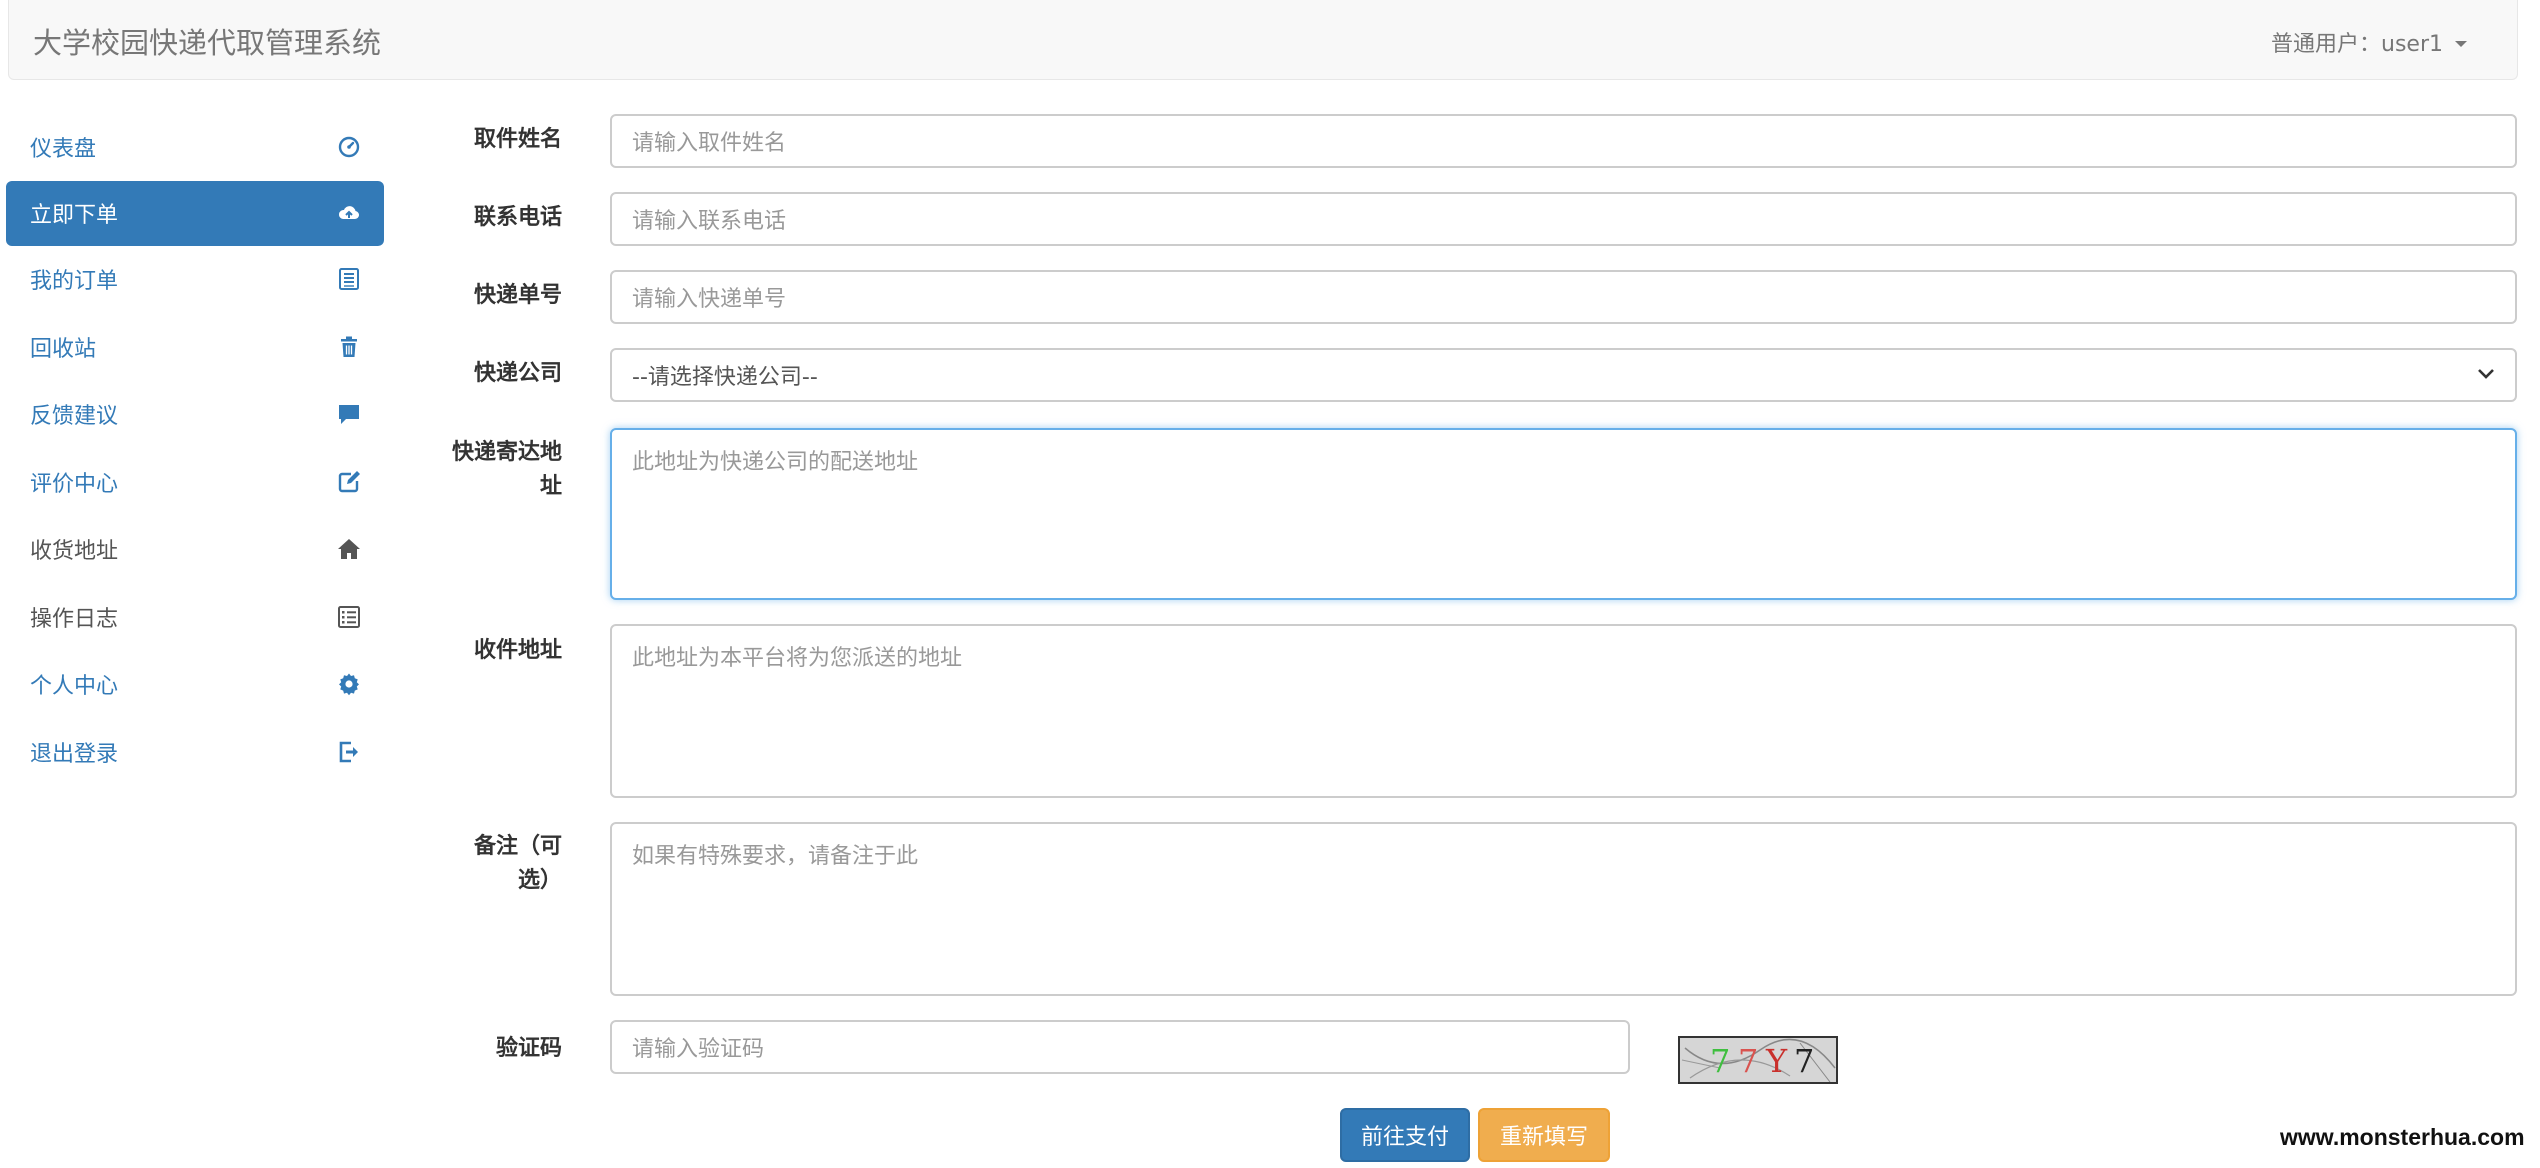 The height and width of the screenshot is (1168, 2540). I want to click on name-input: 请输入取件姓名, so click(1563, 141).